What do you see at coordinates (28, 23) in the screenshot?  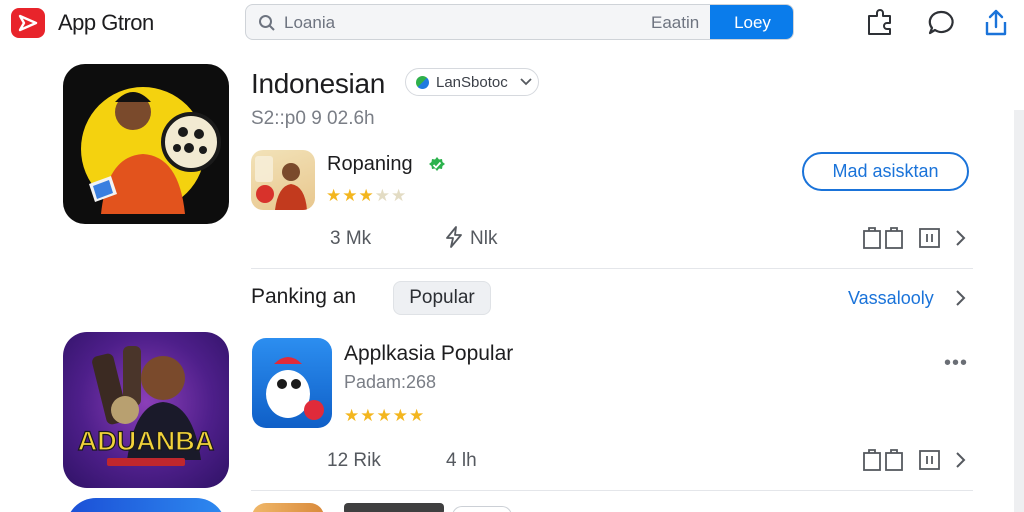 I see `app-logo-icon` at bounding box center [28, 23].